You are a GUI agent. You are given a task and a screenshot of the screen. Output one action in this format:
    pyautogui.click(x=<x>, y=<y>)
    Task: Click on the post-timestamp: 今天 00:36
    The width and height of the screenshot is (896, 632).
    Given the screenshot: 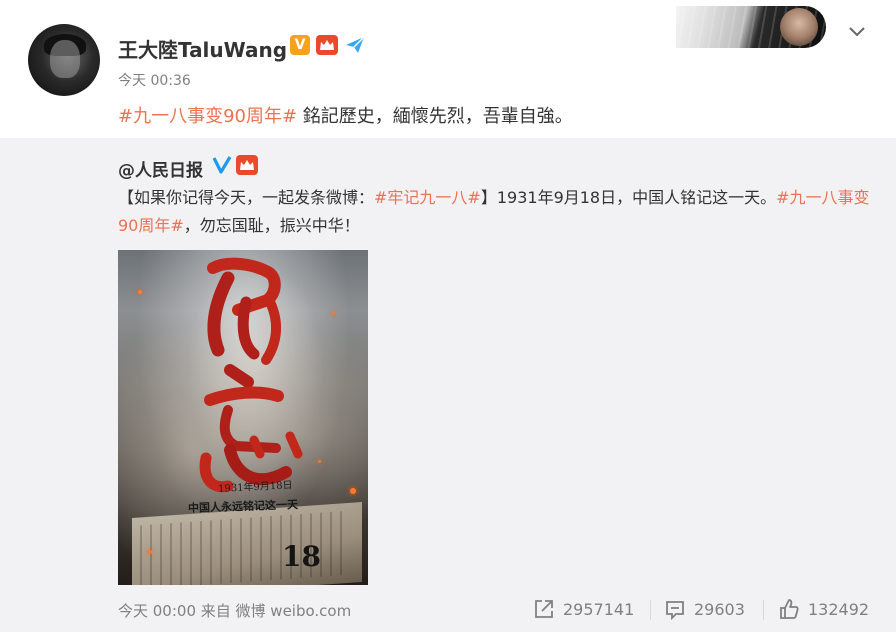 What is the action you would take?
    pyautogui.click(x=154, y=80)
    